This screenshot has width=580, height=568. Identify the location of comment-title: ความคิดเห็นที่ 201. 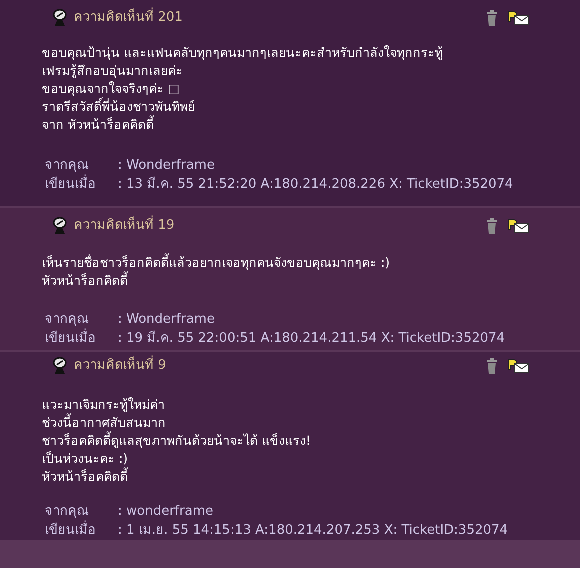
(128, 18).